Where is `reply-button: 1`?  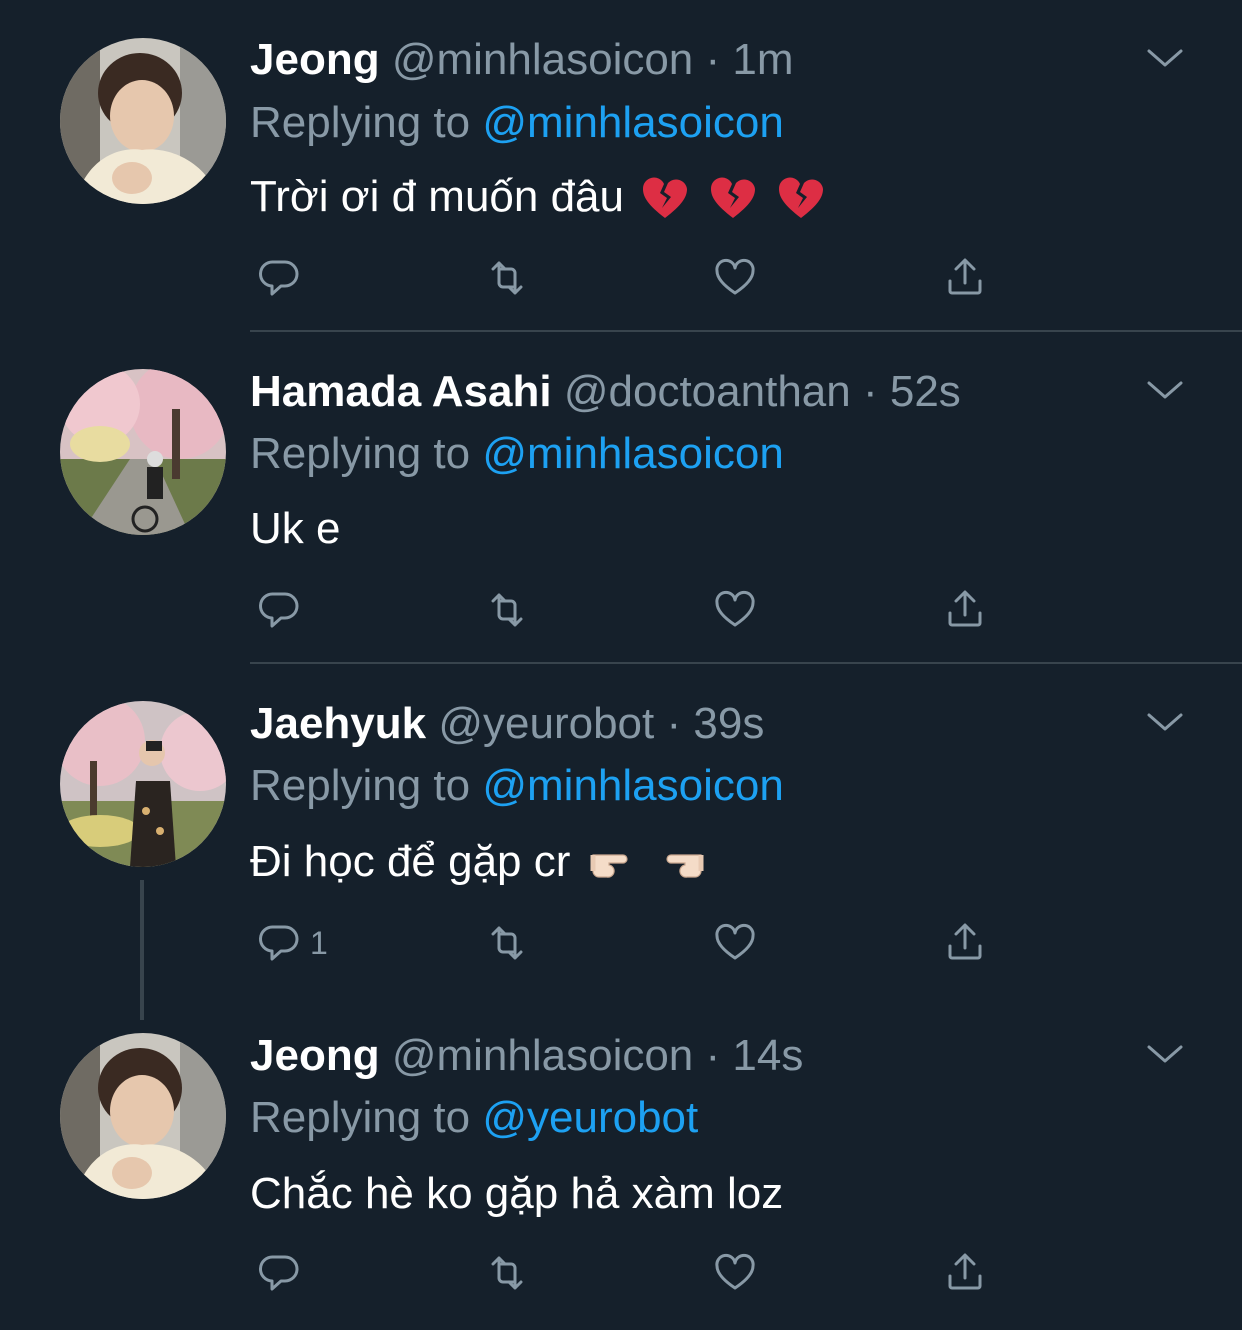
reply-button: 1 is located at coordinates (291, 943).